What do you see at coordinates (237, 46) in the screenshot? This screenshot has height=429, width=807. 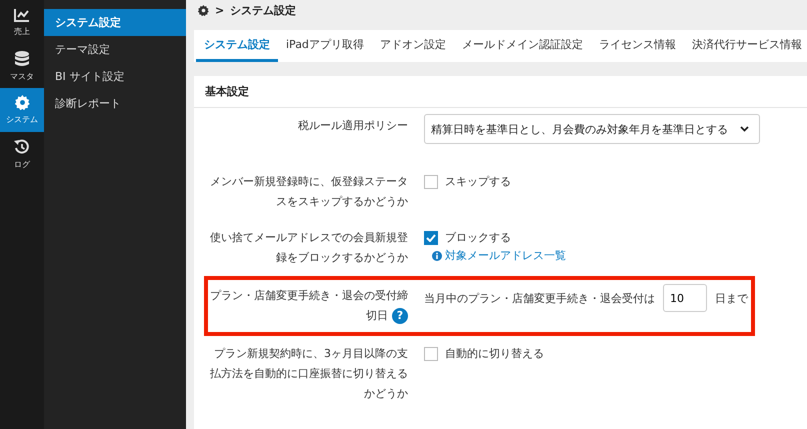 I see `tab: システム設定` at bounding box center [237, 46].